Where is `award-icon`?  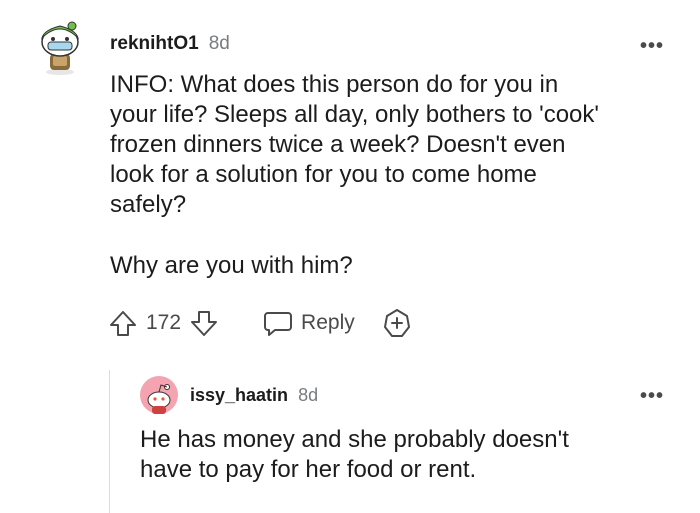
award-icon is located at coordinates (397, 323).